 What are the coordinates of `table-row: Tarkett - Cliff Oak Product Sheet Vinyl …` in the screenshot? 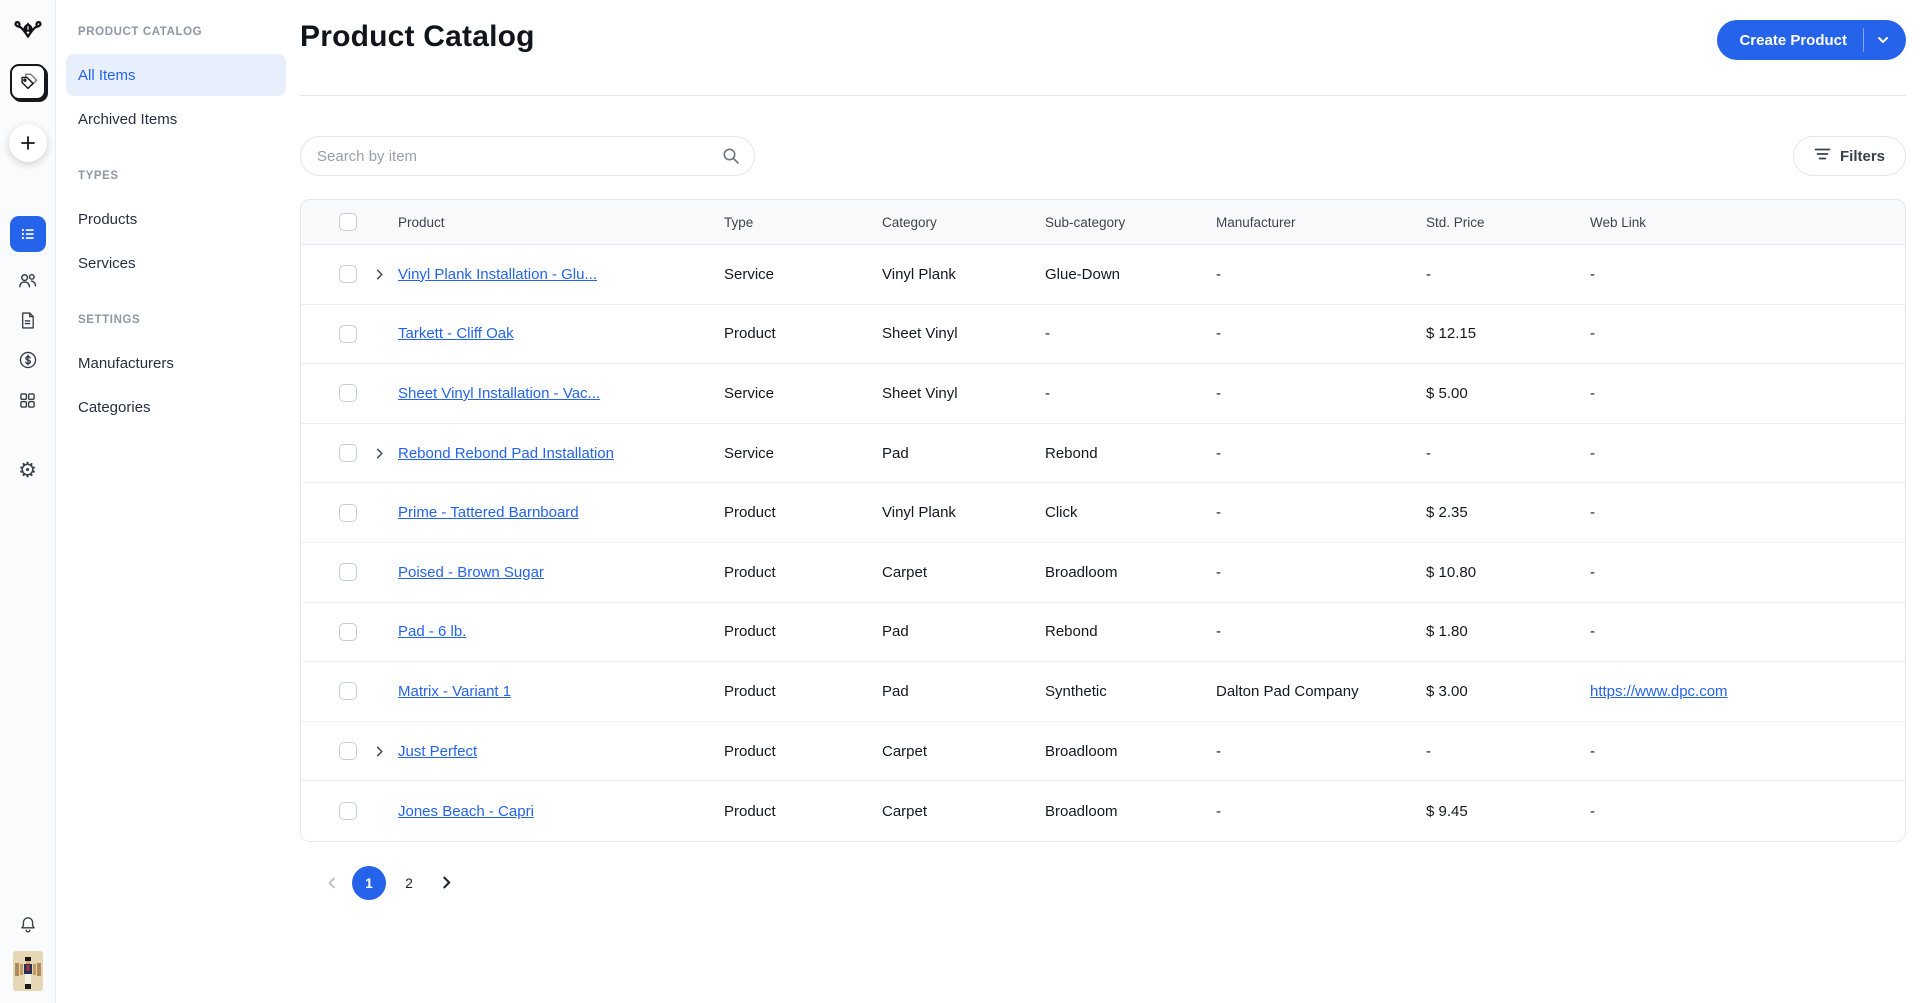 It's located at (1103, 334).